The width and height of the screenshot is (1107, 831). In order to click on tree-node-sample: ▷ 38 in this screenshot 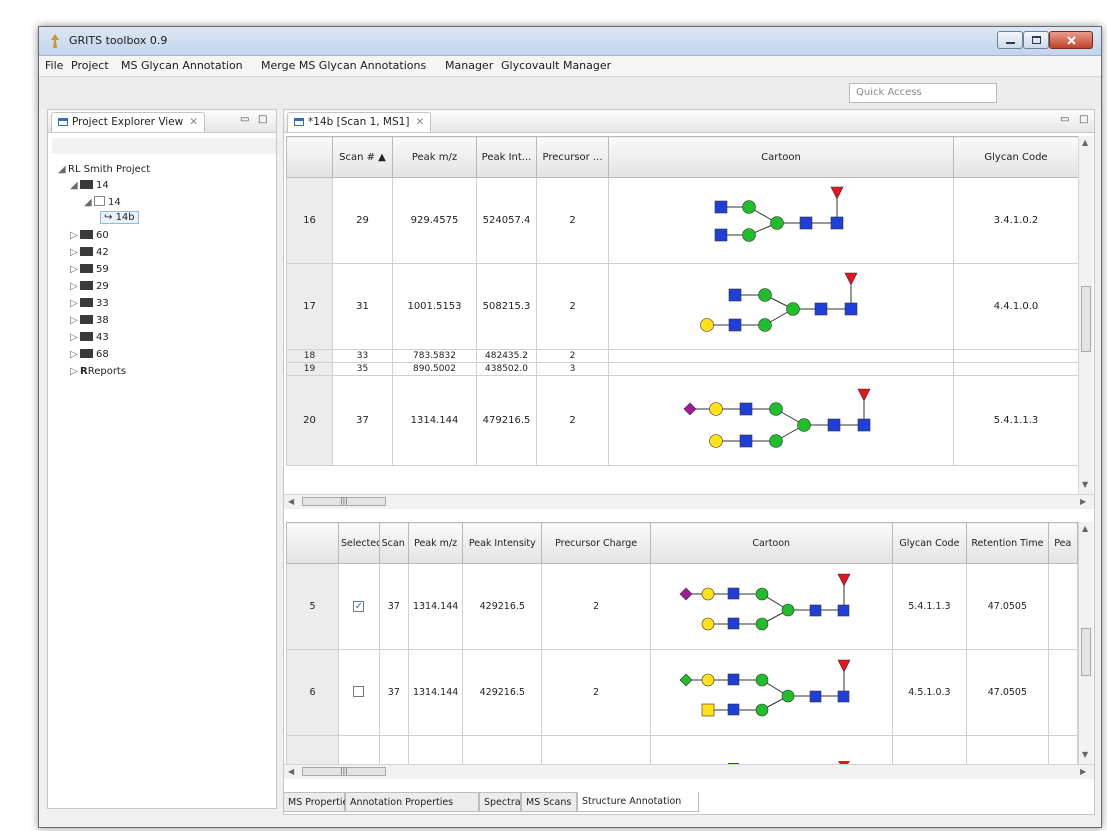, I will do `click(89, 323)`.